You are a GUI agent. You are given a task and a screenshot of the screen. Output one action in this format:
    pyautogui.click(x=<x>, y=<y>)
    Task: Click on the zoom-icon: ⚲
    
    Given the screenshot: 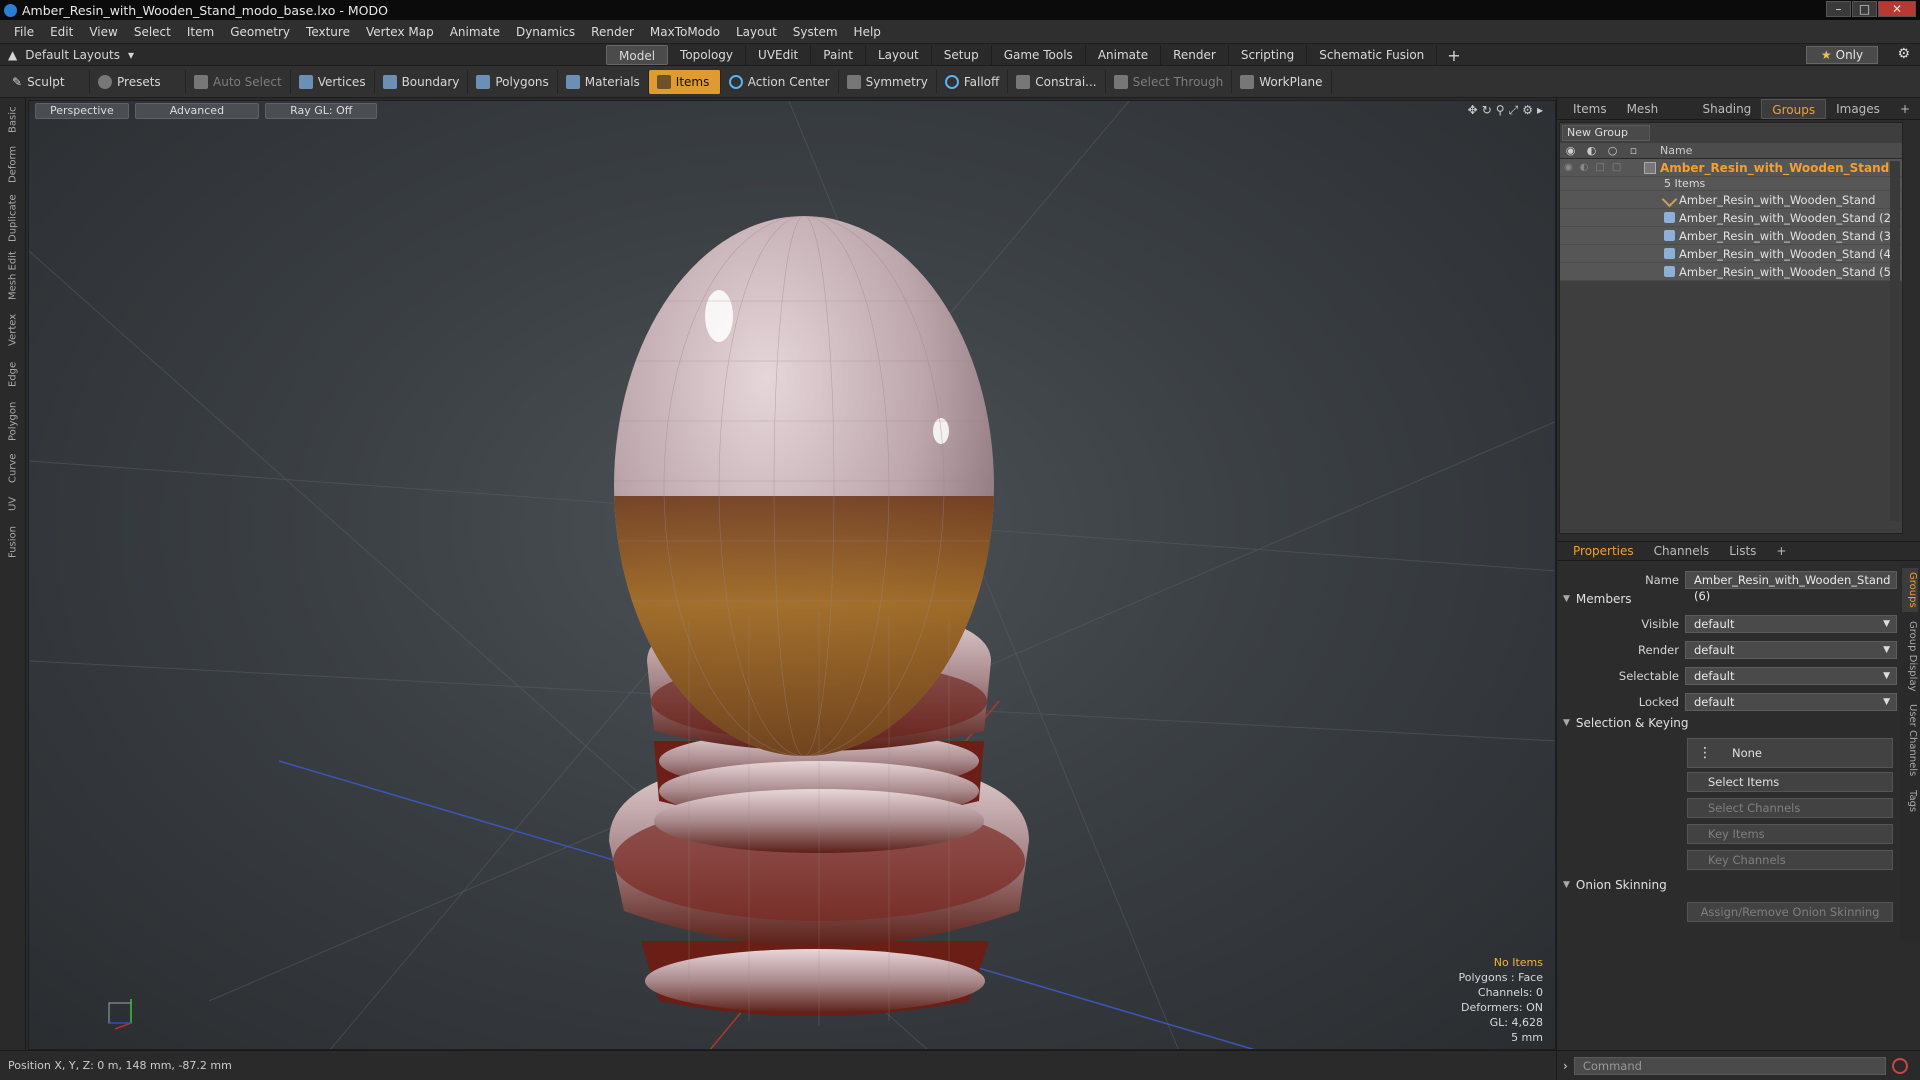 What is the action you would take?
    pyautogui.click(x=1500, y=110)
    